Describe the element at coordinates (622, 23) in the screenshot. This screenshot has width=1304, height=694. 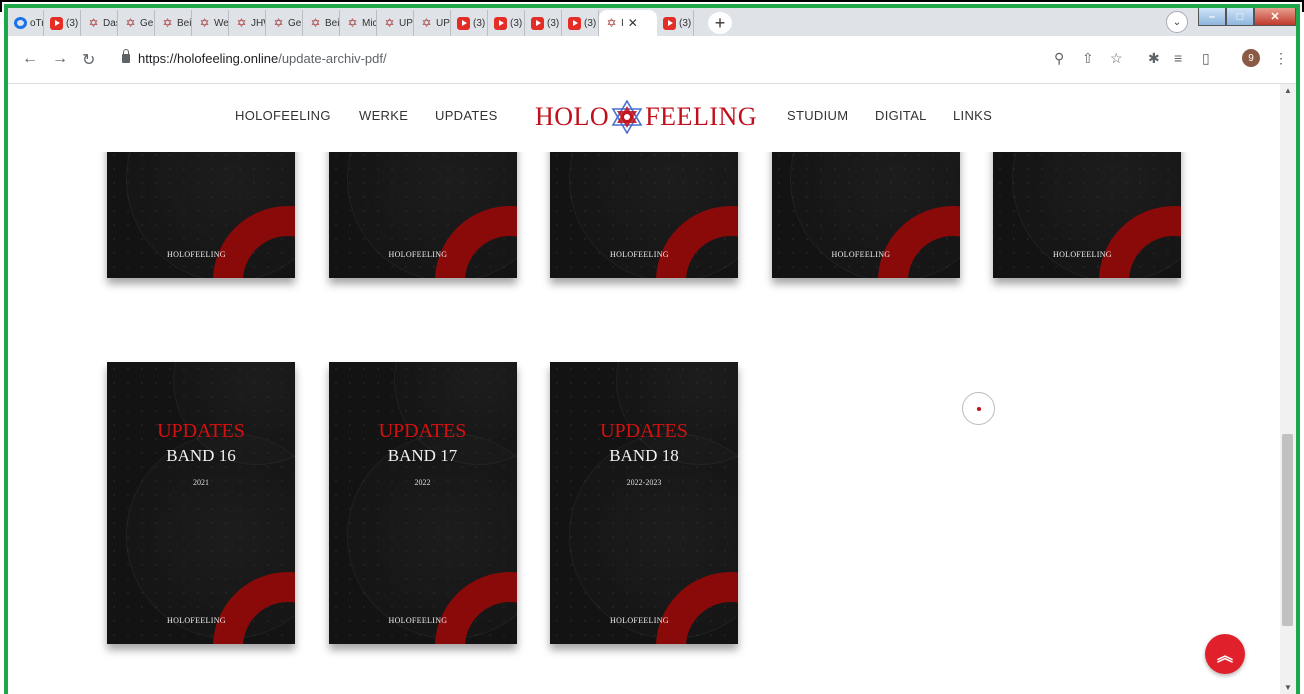
I see `tab-title: I` at that location.